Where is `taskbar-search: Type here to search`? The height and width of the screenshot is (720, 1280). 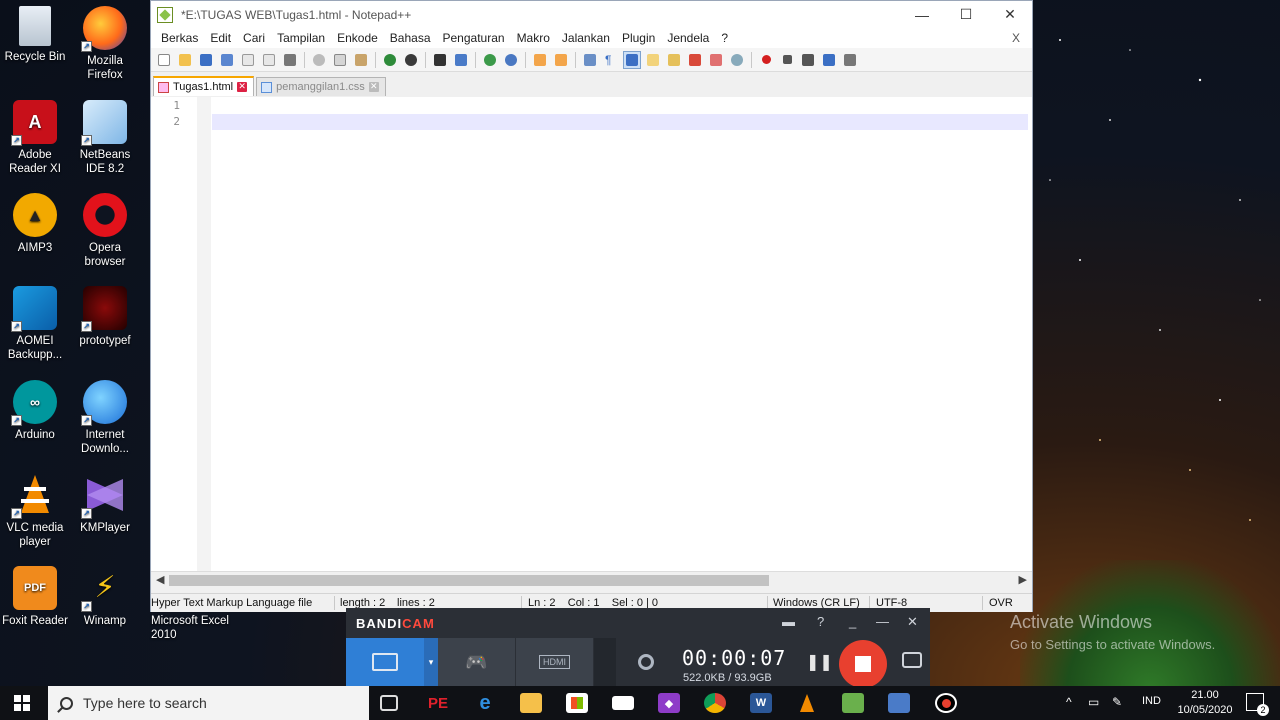 taskbar-search: Type here to search is located at coordinates (208, 703).